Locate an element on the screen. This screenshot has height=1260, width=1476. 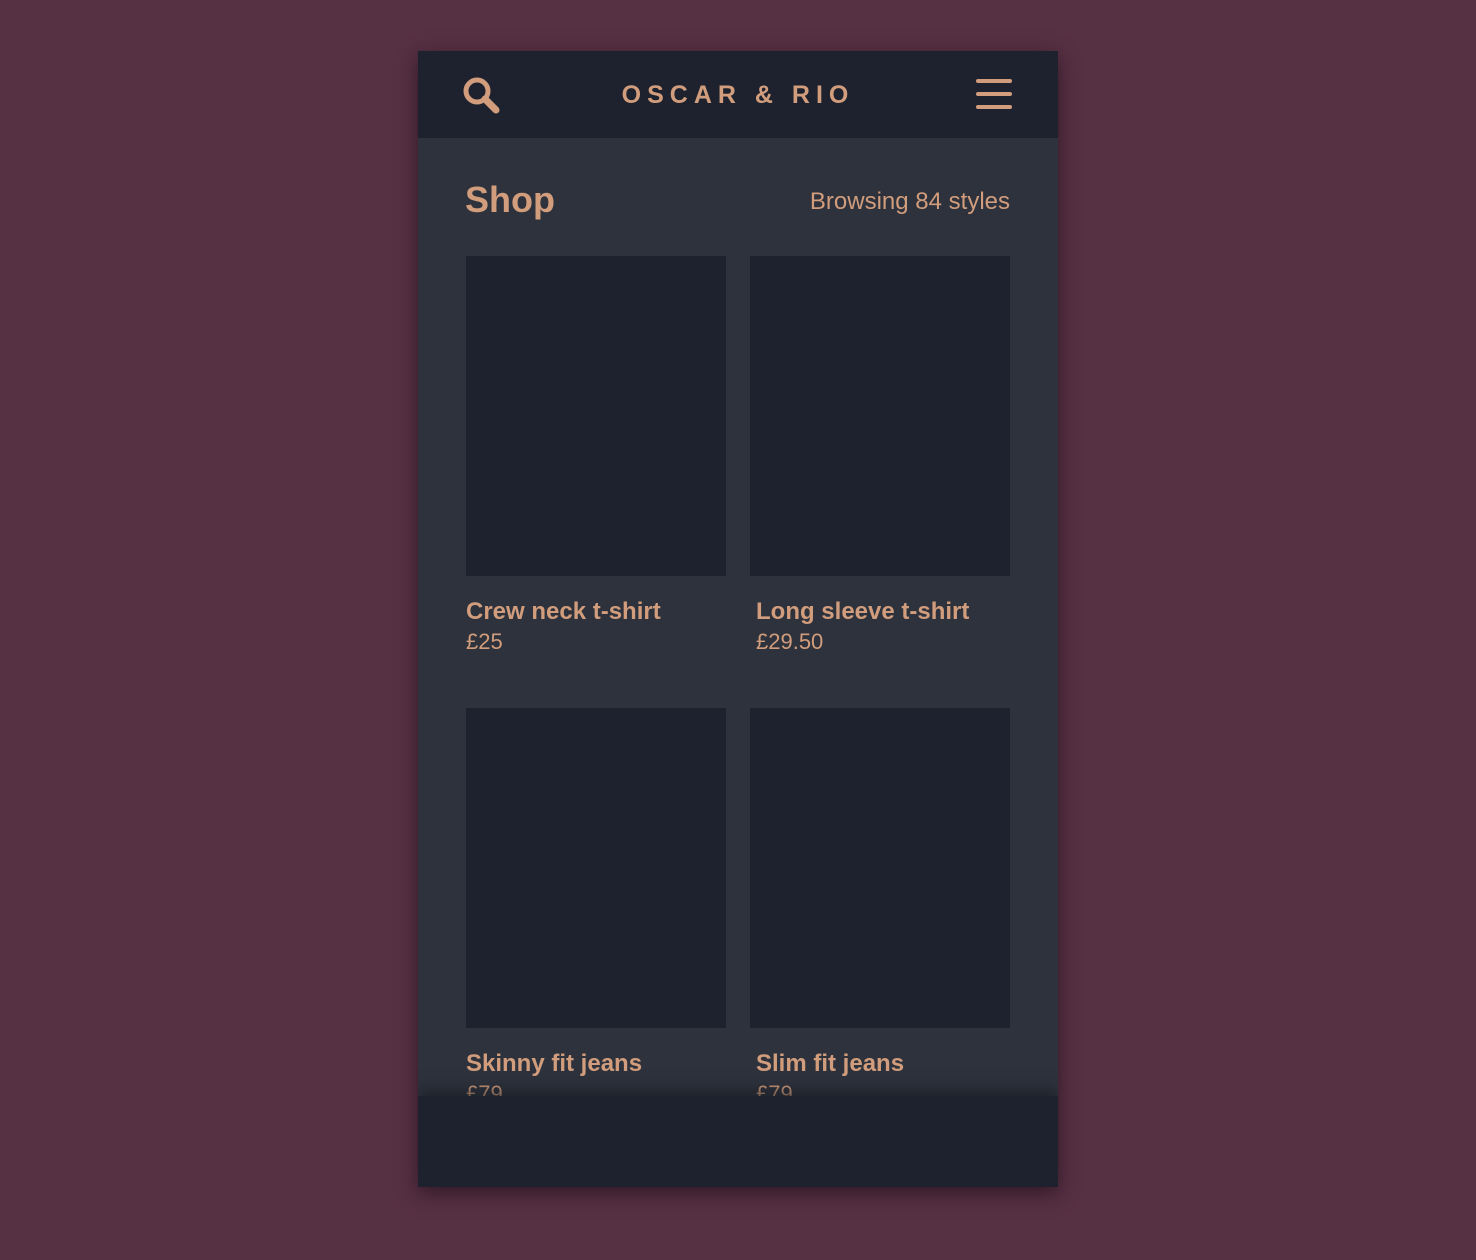
product-name: Skinny fit jeans is located at coordinates (554, 1064).